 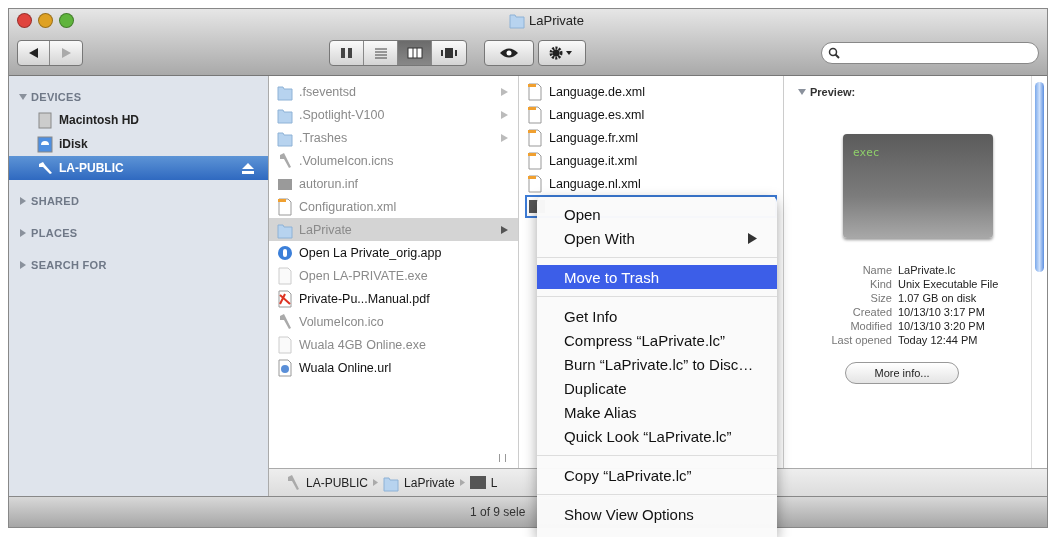 I want to click on window-title: LaPrivate, so click(x=556, y=20).